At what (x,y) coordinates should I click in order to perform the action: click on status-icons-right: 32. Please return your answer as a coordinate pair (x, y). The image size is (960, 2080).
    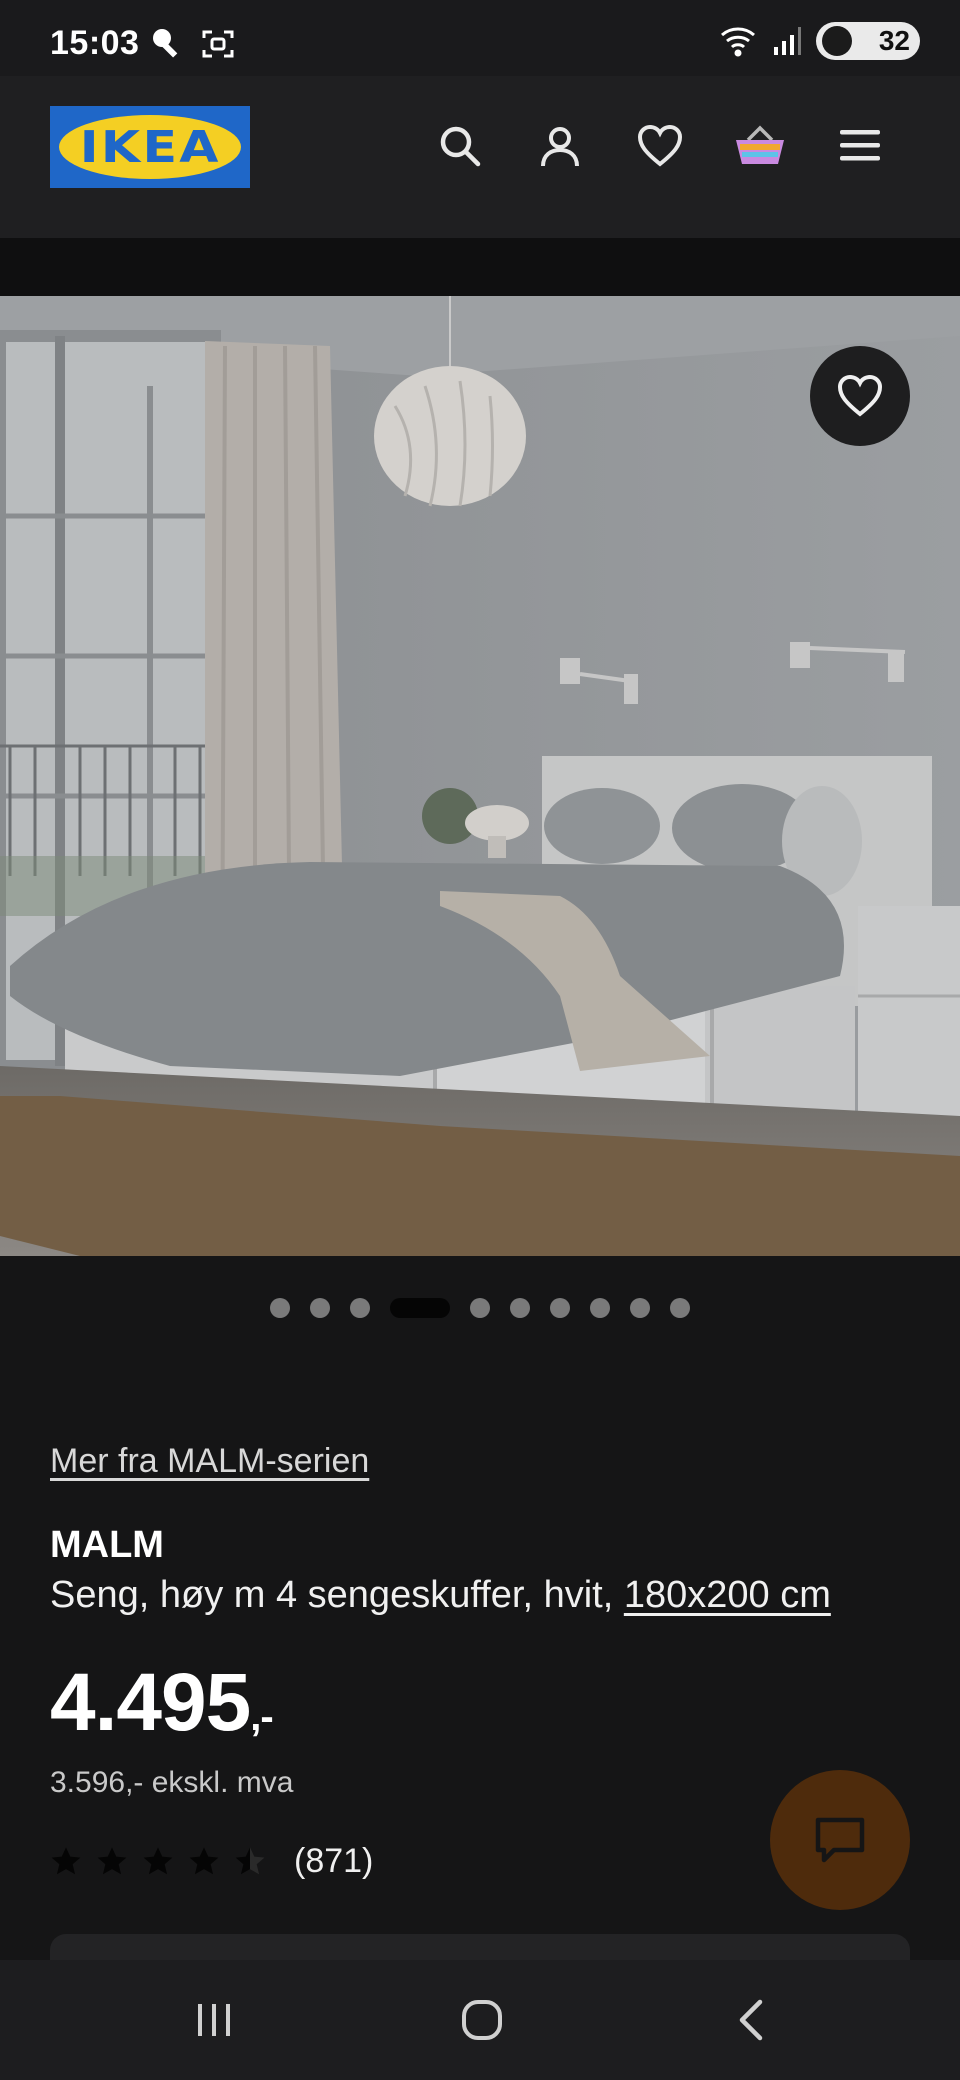
    Looking at the image, I should click on (819, 41).